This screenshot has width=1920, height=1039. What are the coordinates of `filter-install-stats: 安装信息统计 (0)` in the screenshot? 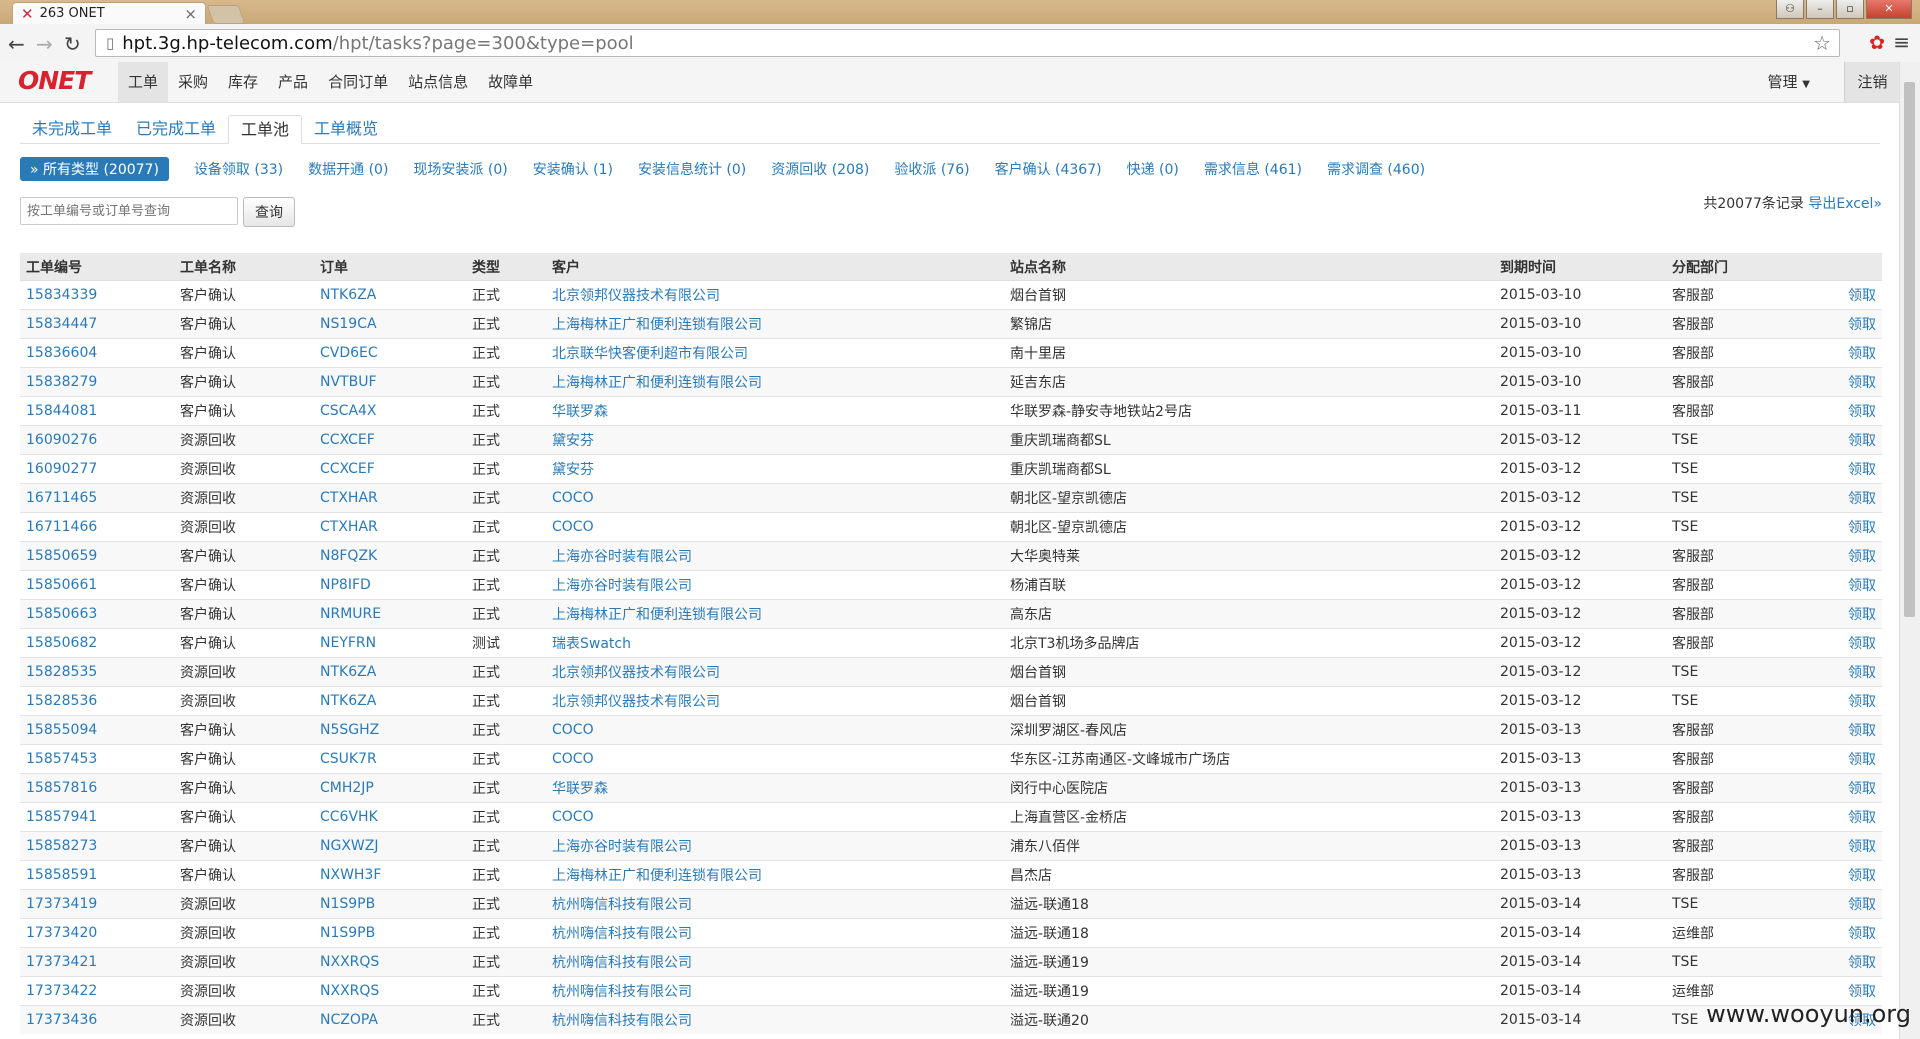 It's located at (692, 169).